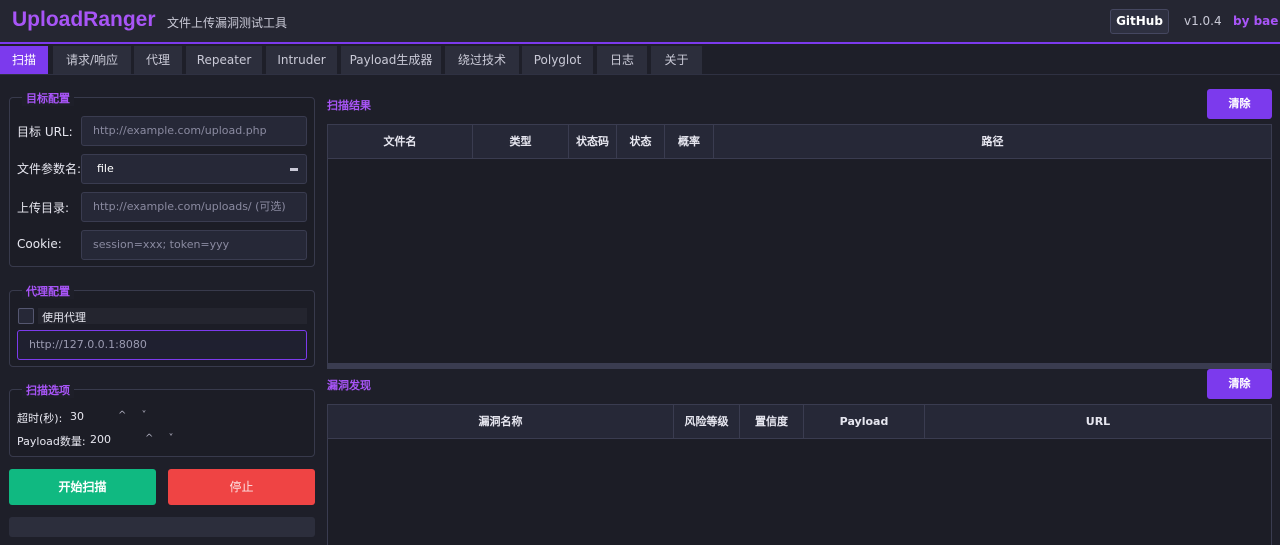 Image resolution: width=1280 pixels, height=545 pixels. Describe the element at coordinates (521, 142) in the screenshot. I see `col-type: 类型` at that location.